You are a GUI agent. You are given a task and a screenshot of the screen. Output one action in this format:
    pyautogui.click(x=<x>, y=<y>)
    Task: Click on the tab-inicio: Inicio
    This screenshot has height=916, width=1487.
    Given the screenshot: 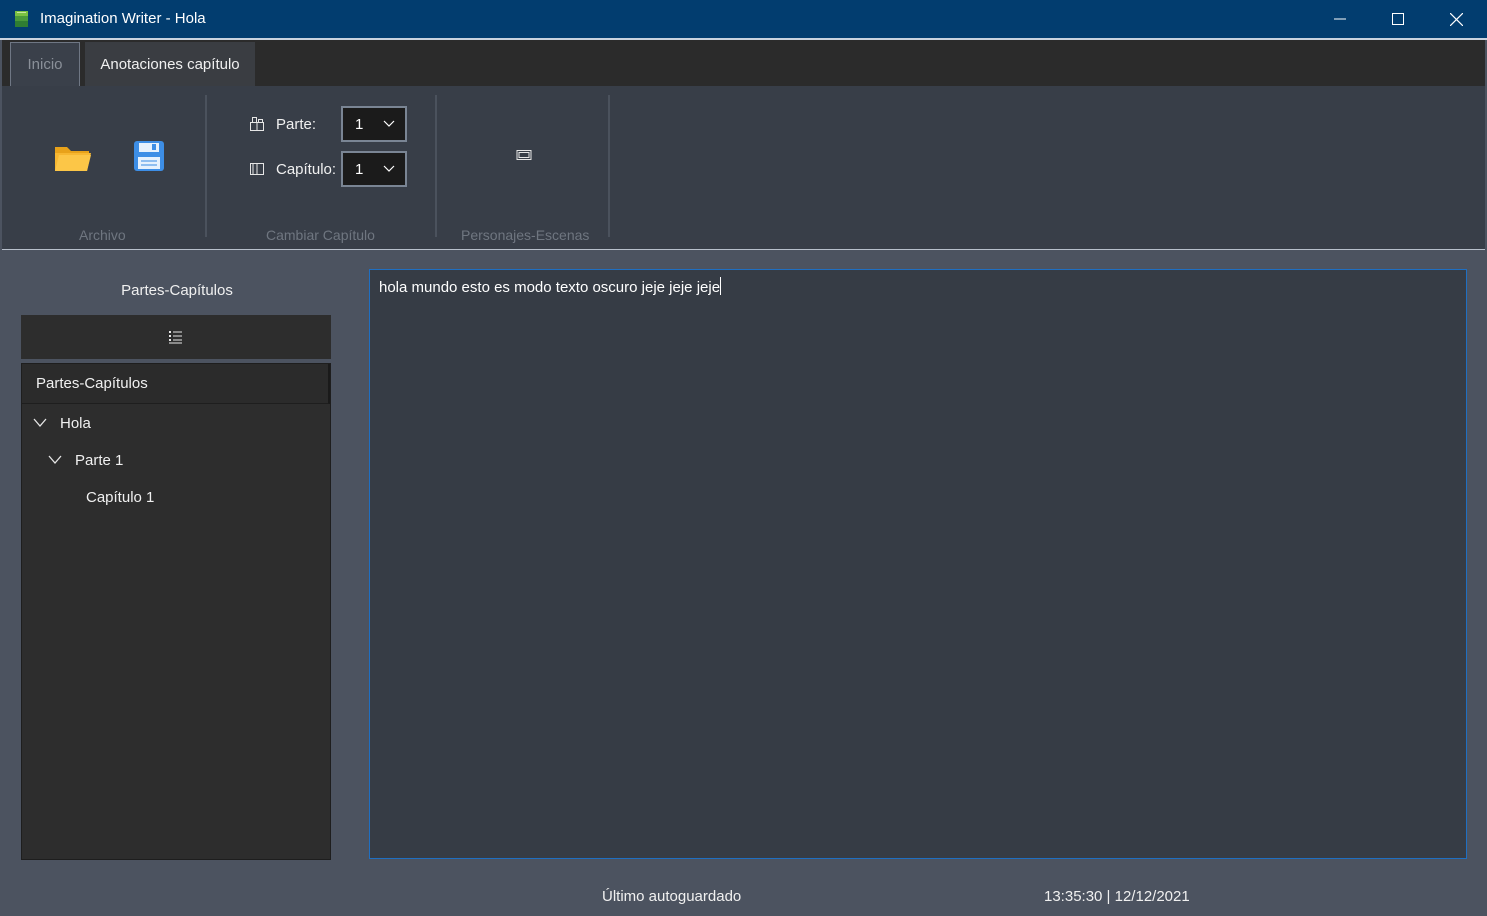 What is the action you would take?
    pyautogui.click(x=45, y=64)
    